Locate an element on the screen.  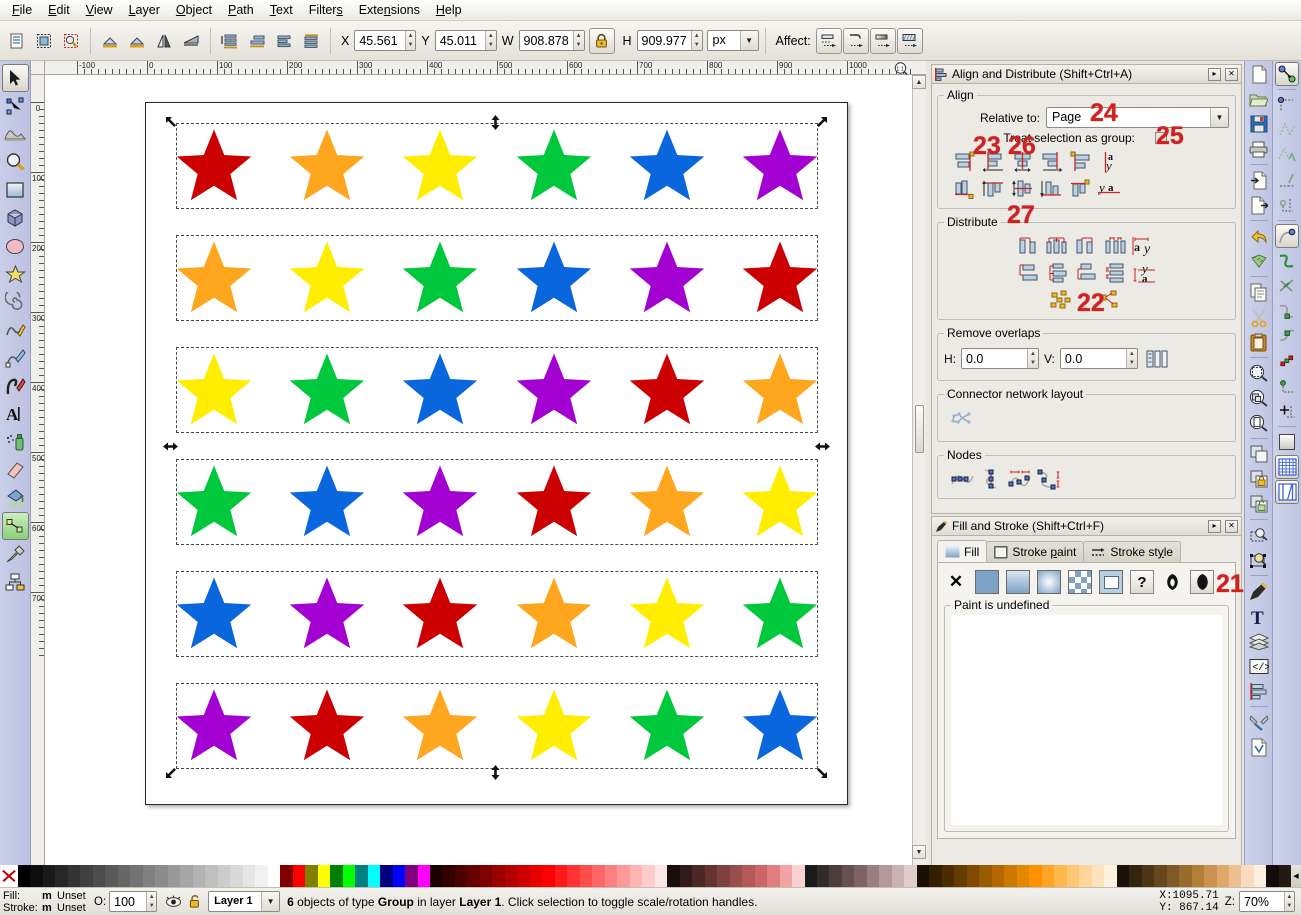
gradient-tool is located at coordinates (15, 526).